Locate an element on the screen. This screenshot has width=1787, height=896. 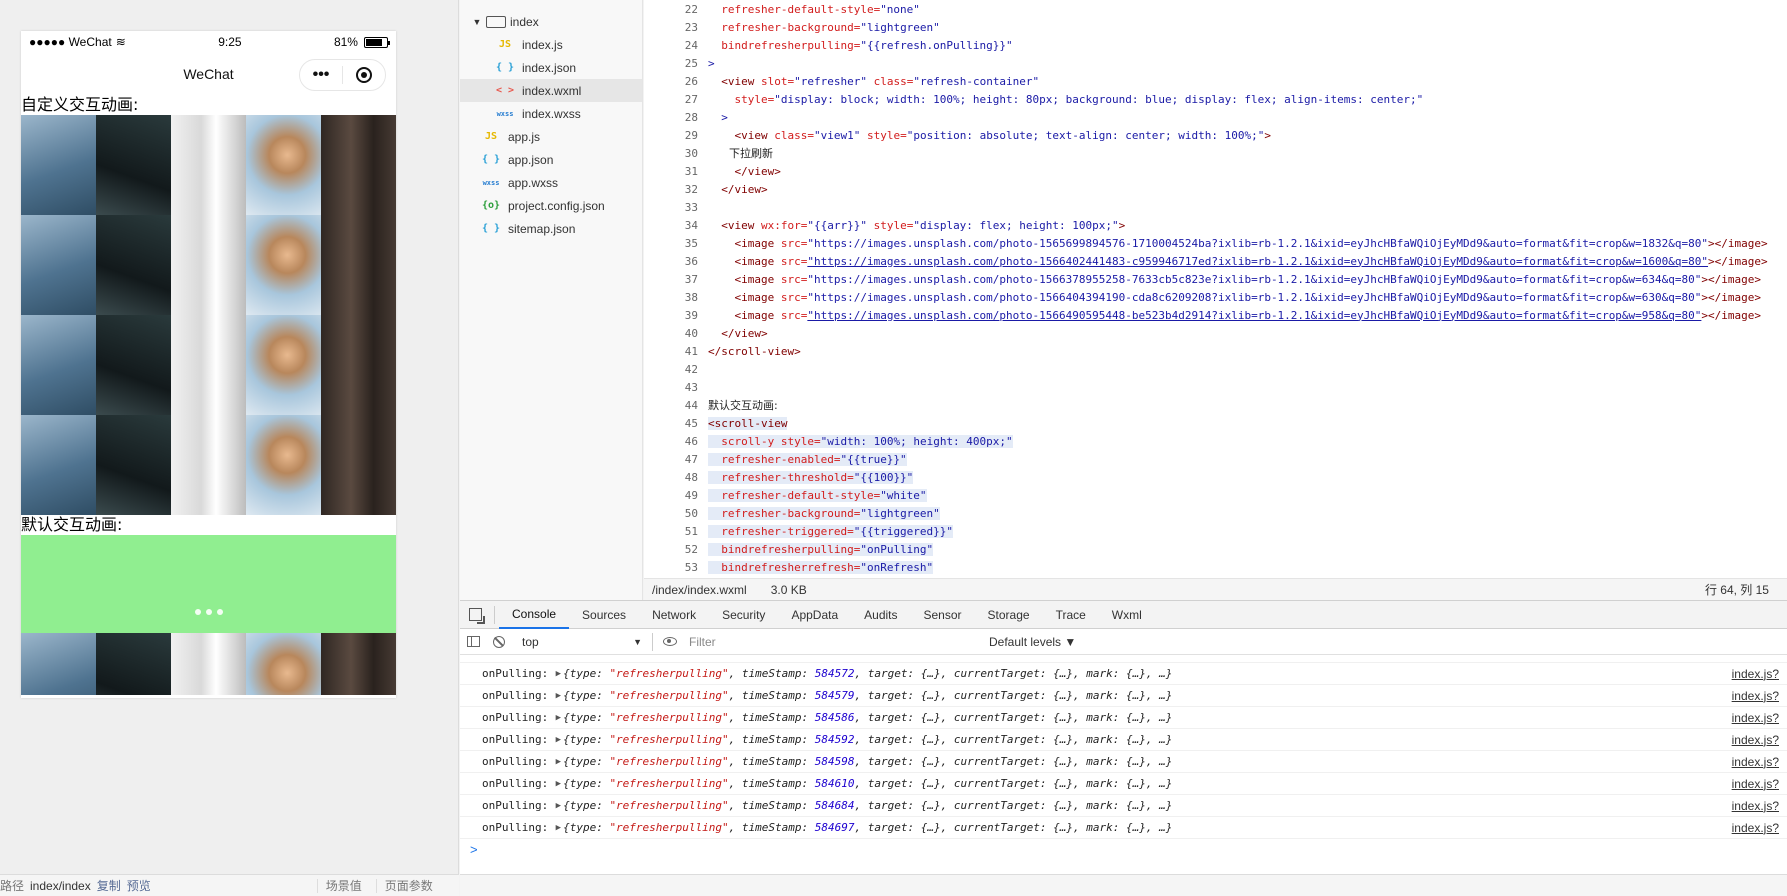
code-line: 30 下拉刷新 is located at coordinates (1215, 153).